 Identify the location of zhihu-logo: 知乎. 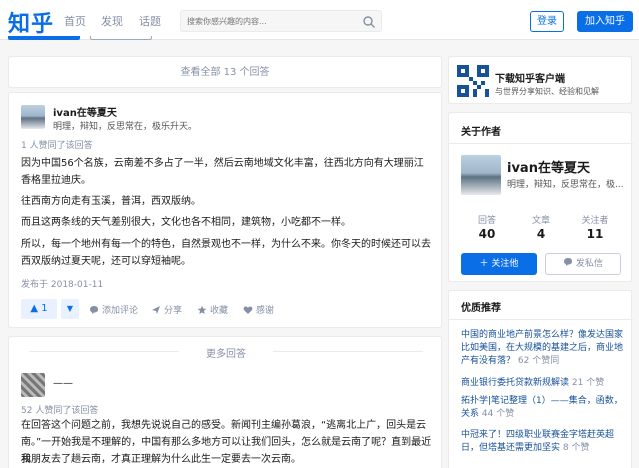
(31, 22).